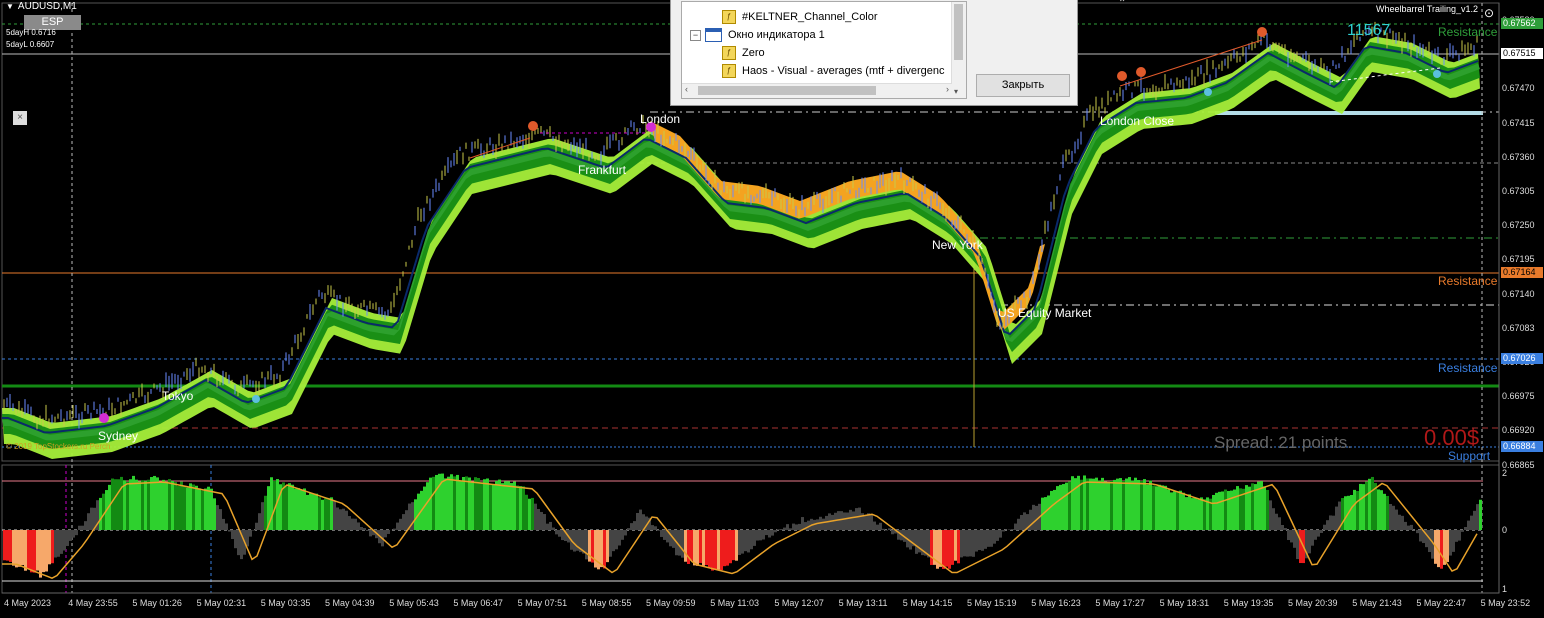 The image size is (1544, 618). Describe the element at coordinates (1120, 603) in the screenshot. I see `time-axis-label: 5 May 17:27` at that location.